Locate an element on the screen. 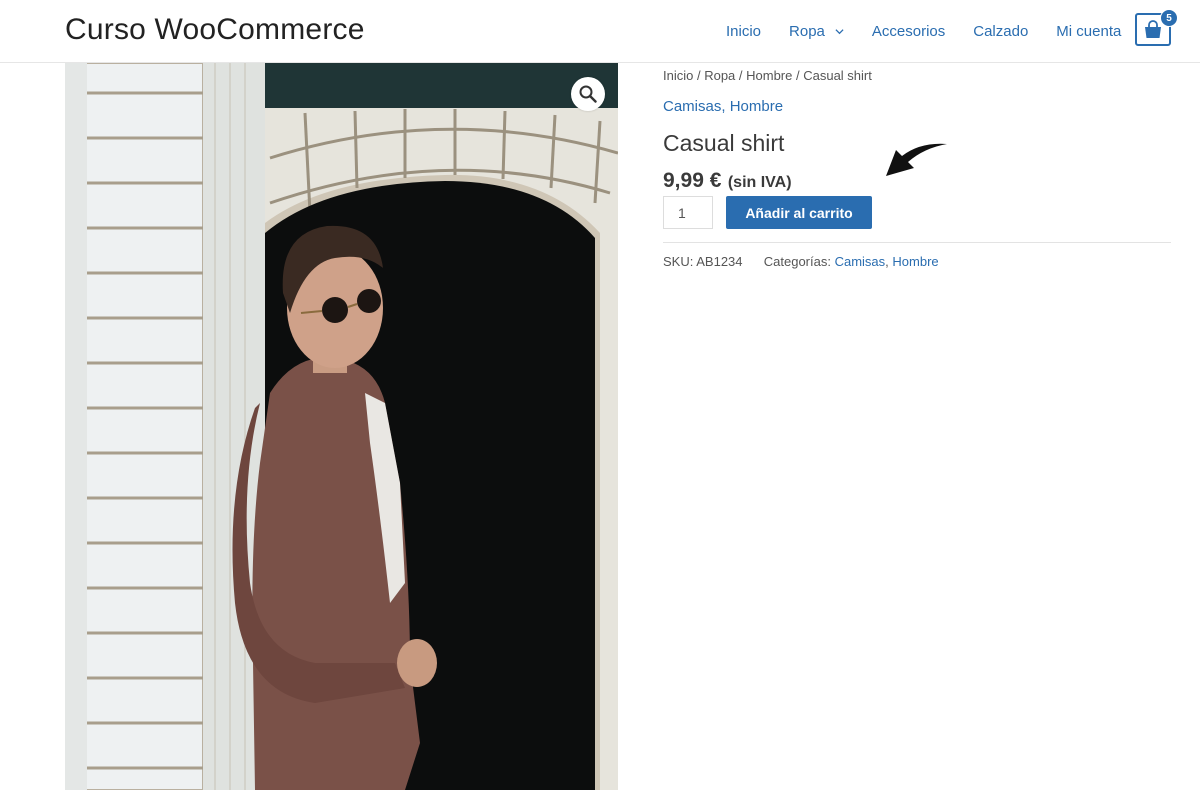  zoom-button is located at coordinates (588, 94).